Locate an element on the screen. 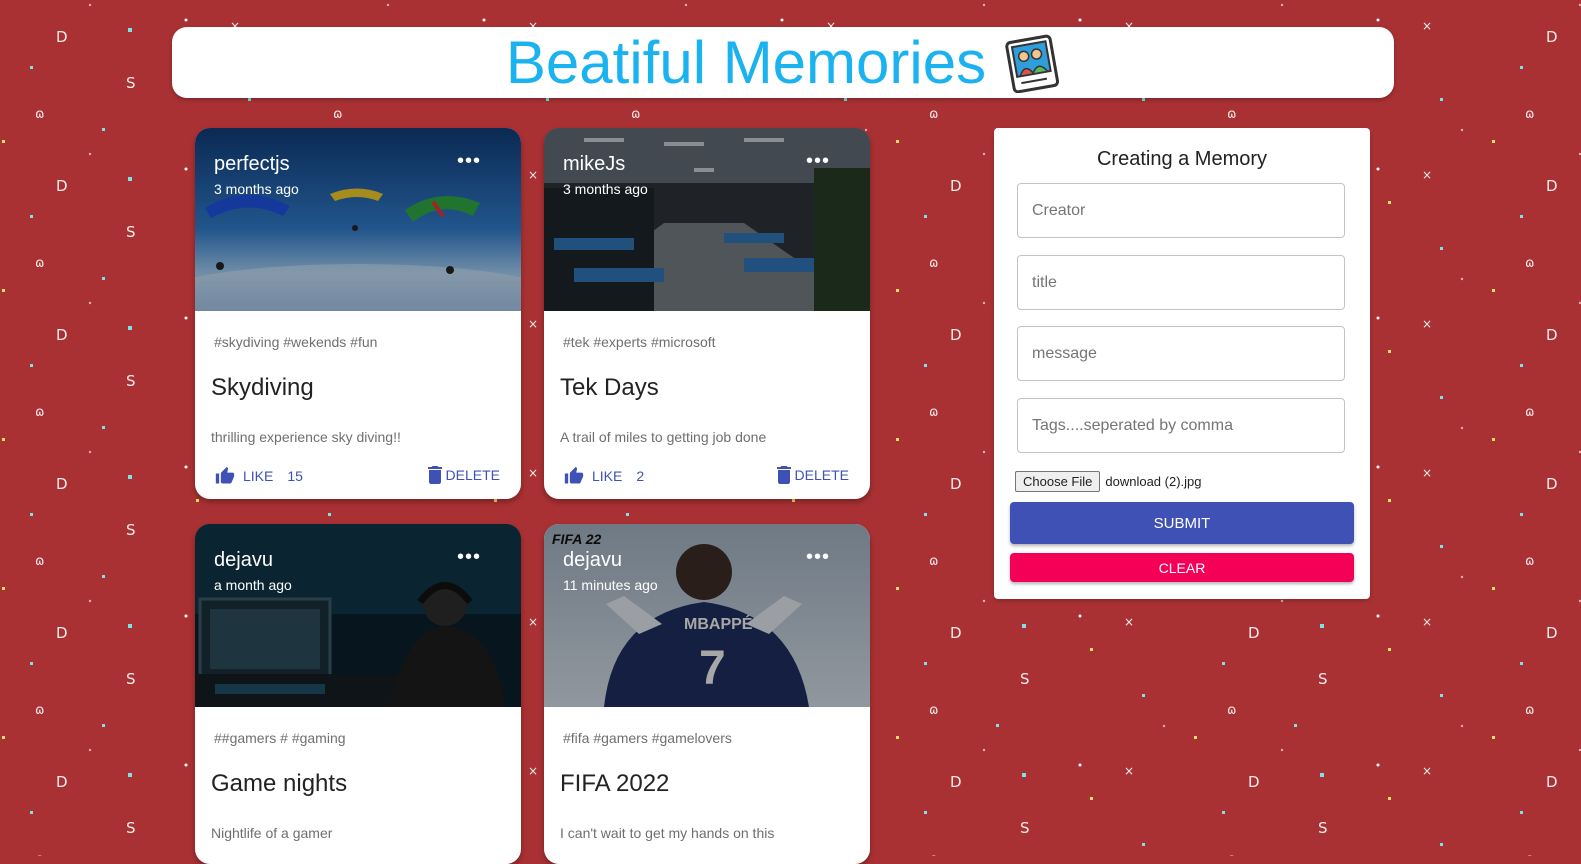 This screenshot has width=1581, height=864. file-picker: Choose File download (2).jpg is located at coordinates (1108, 481).